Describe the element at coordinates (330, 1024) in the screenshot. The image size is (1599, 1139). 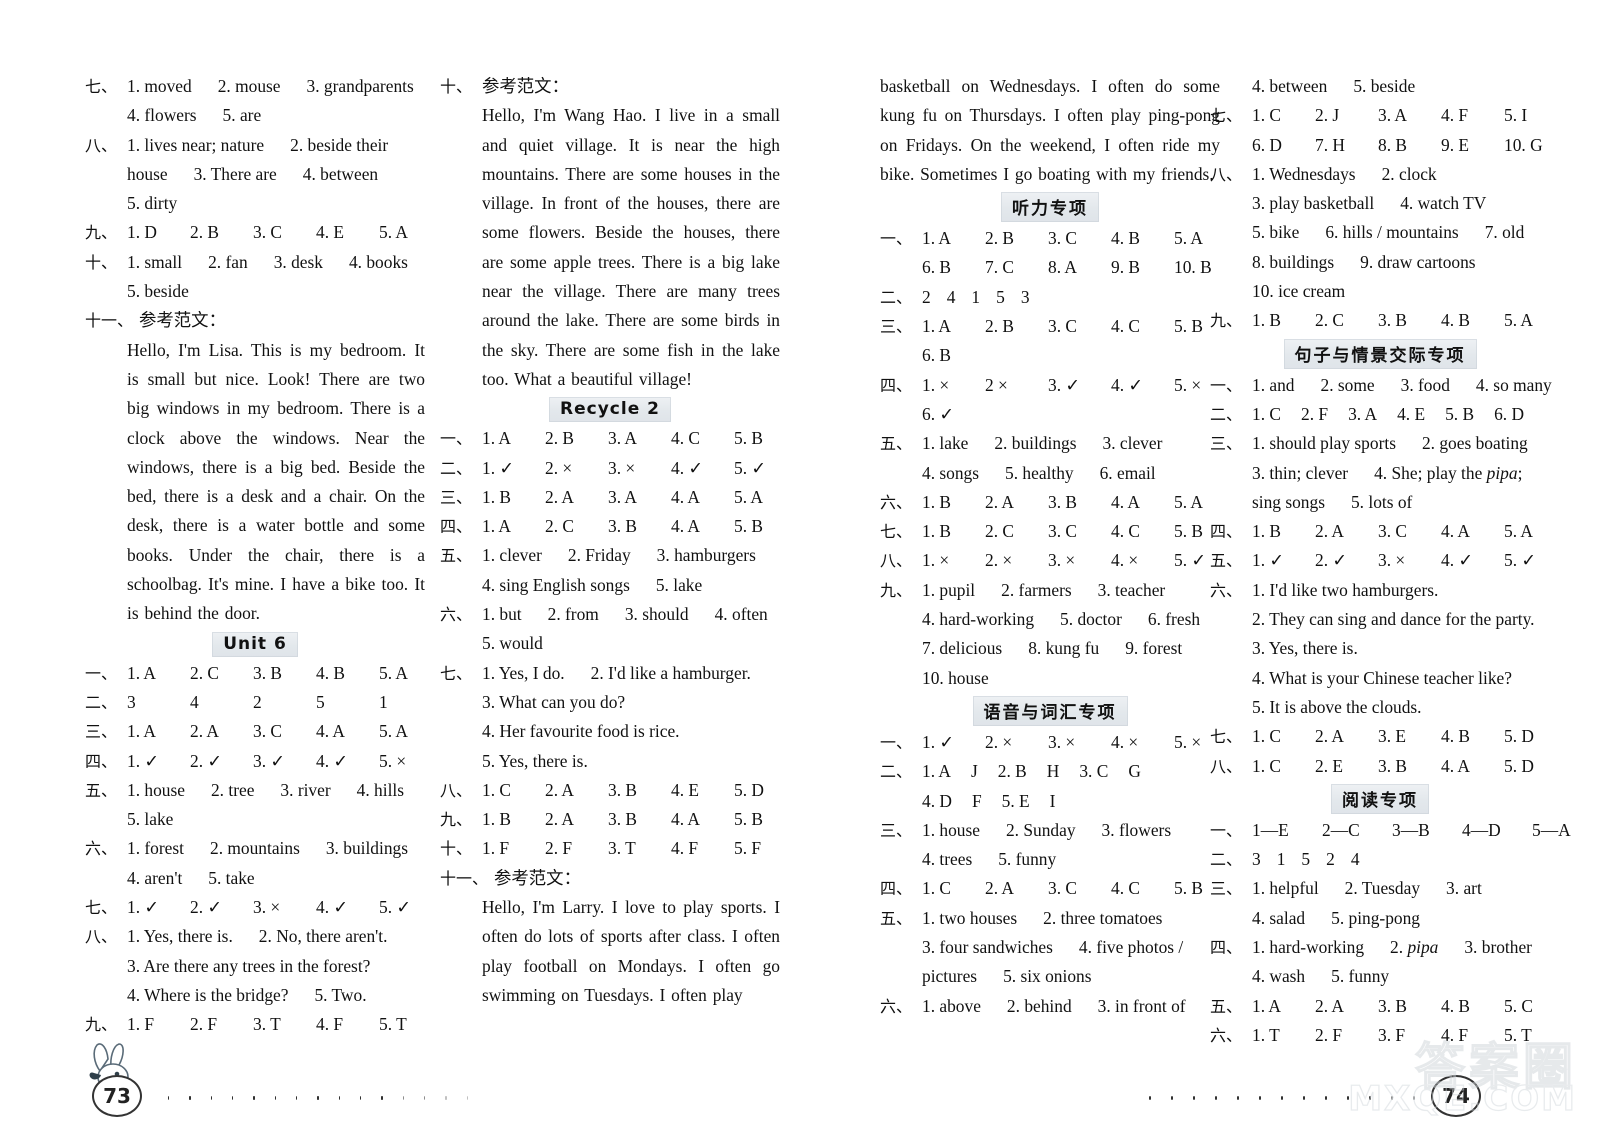
I see `answer-item: 4. F` at that location.